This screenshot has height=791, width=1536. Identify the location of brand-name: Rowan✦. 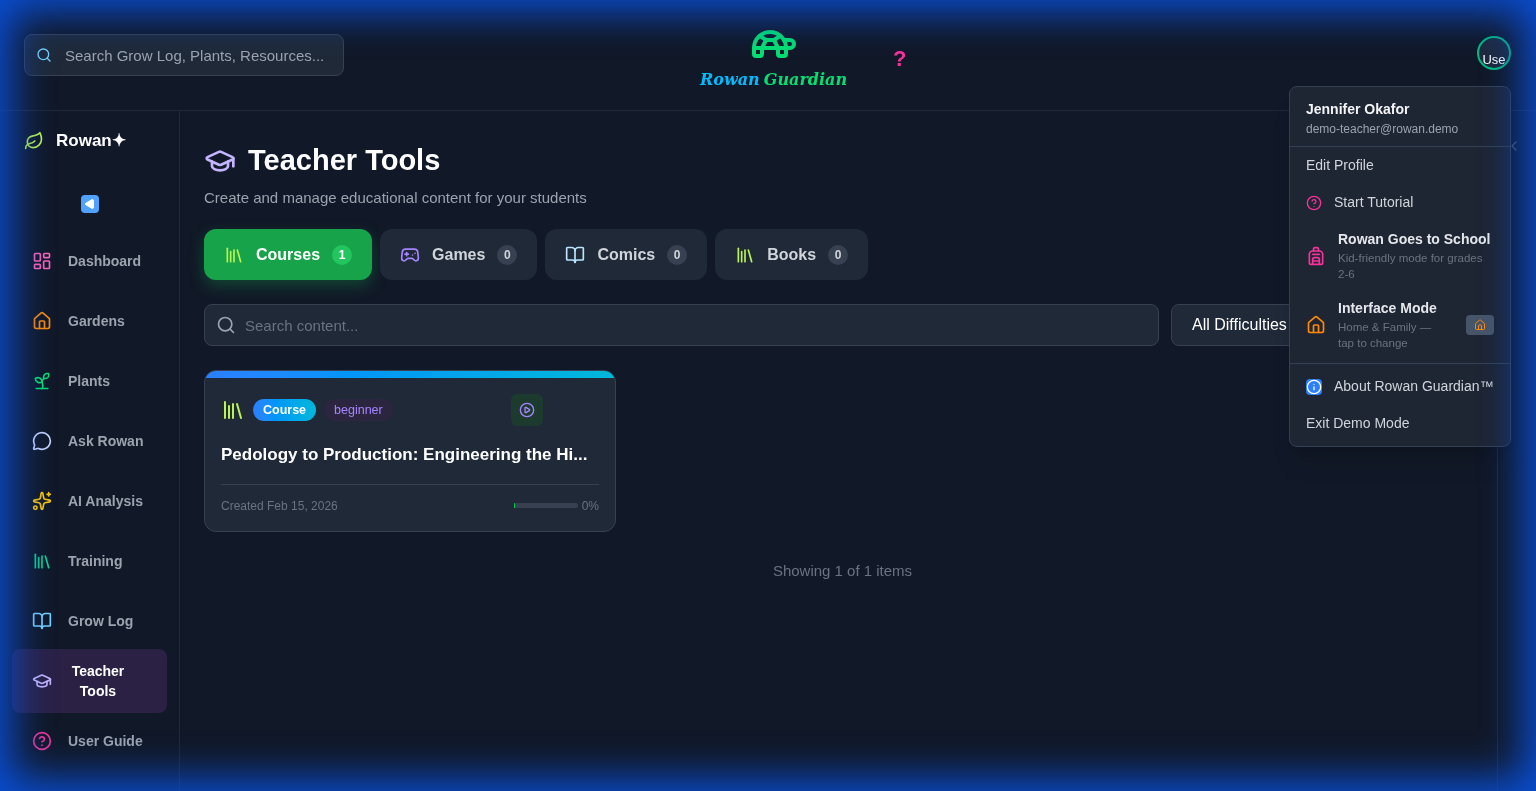
(91, 141).